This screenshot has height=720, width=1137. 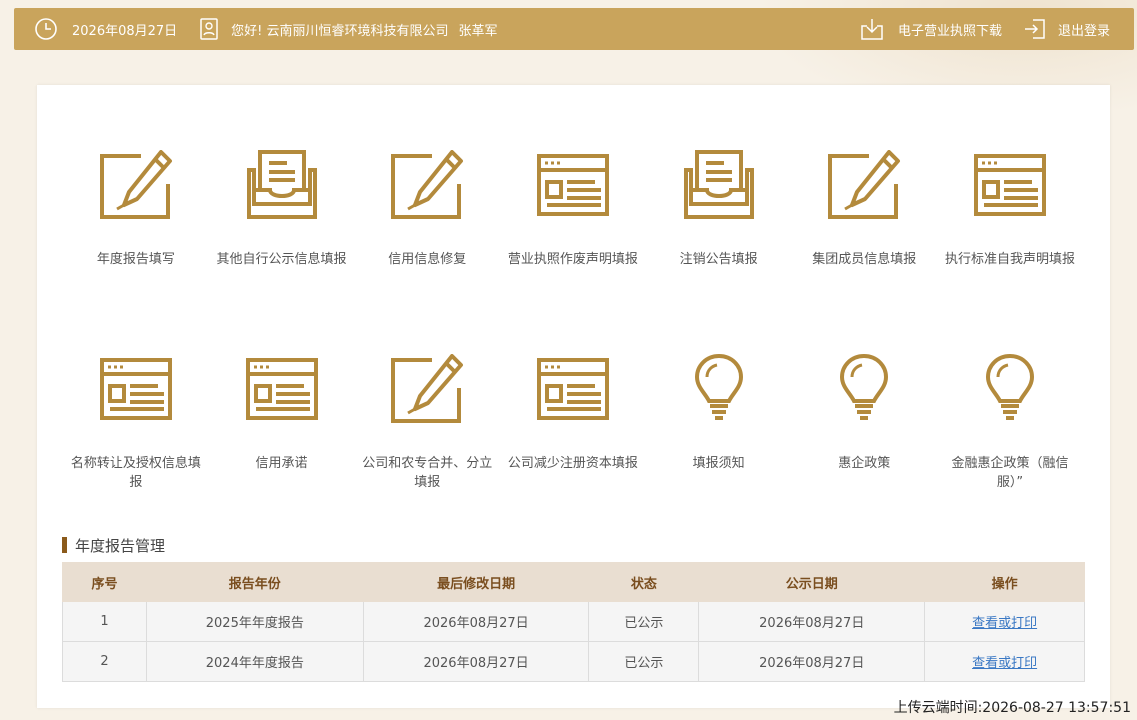 I want to click on upload-time: 上传云端时间:2026-08-27 13:57:51, so click(x=1012, y=708).